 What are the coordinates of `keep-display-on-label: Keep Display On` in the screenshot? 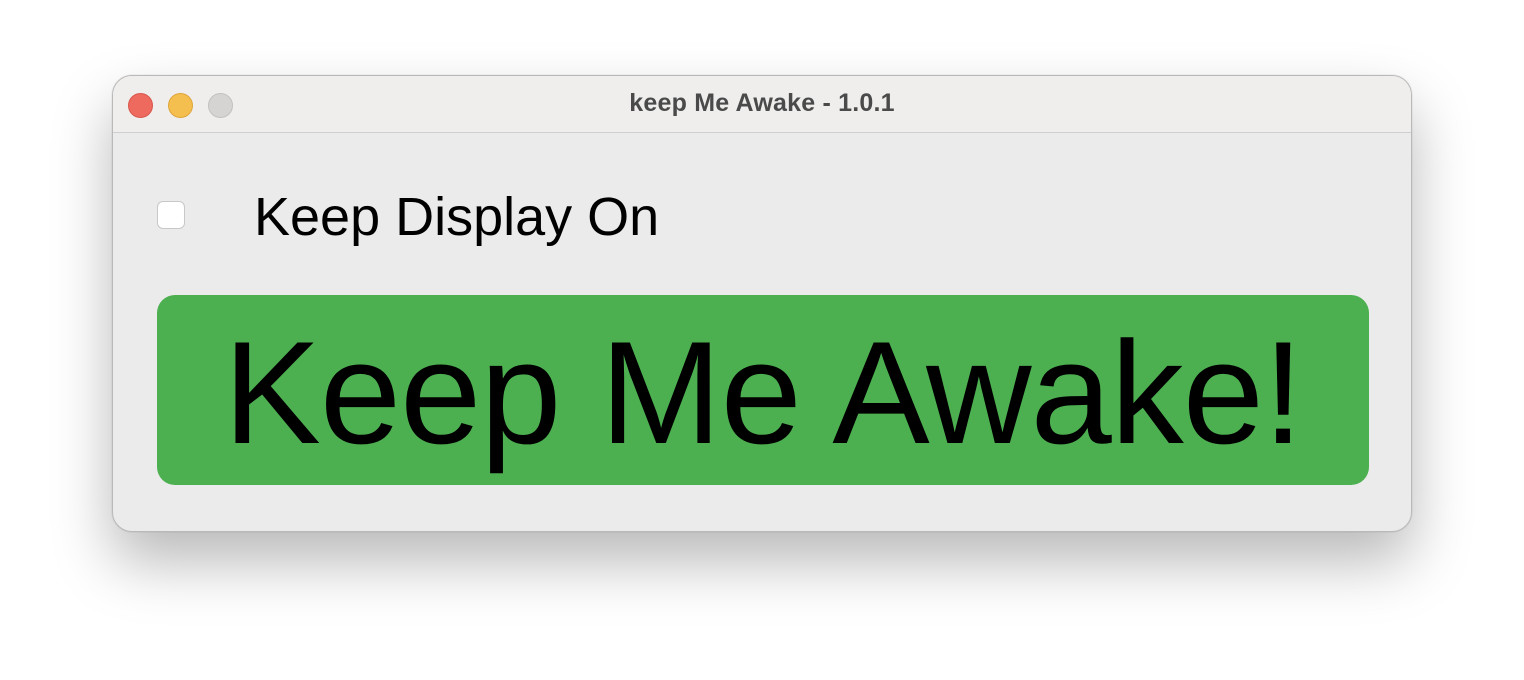 It's located at (456, 217).